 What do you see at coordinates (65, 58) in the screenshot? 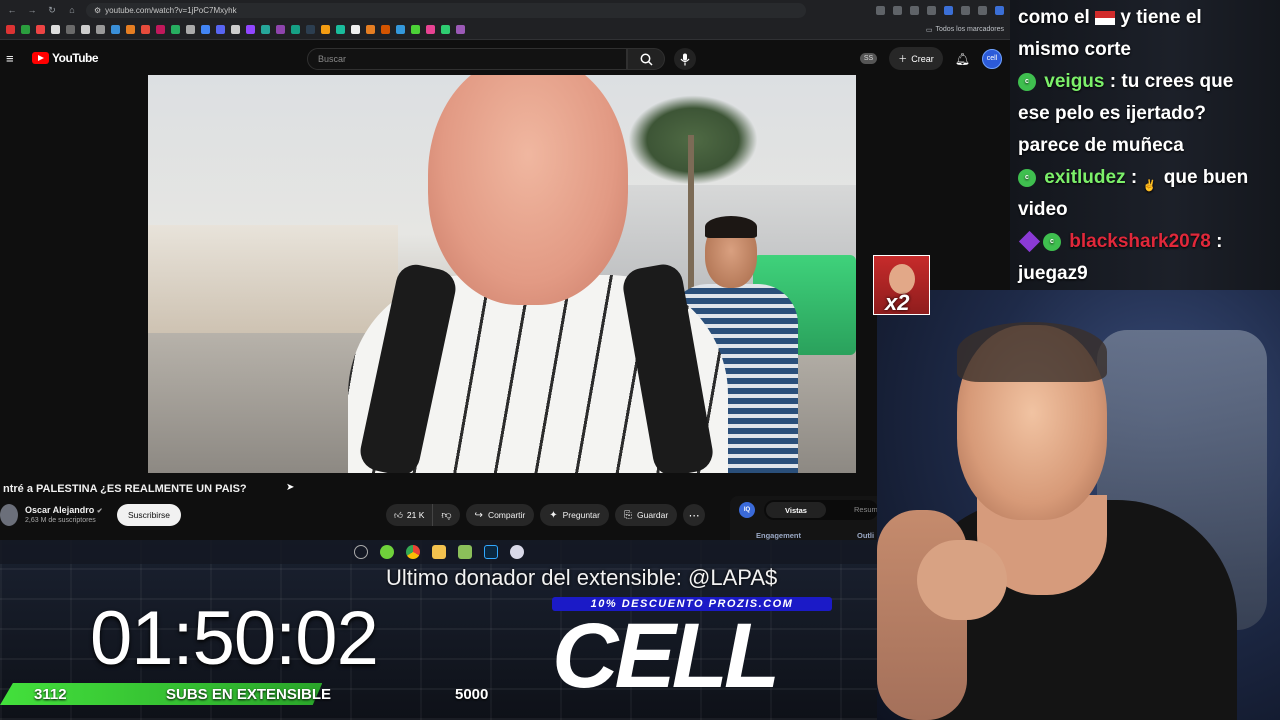
I see `youtube-logo: YouTube` at bounding box center [65, 58].